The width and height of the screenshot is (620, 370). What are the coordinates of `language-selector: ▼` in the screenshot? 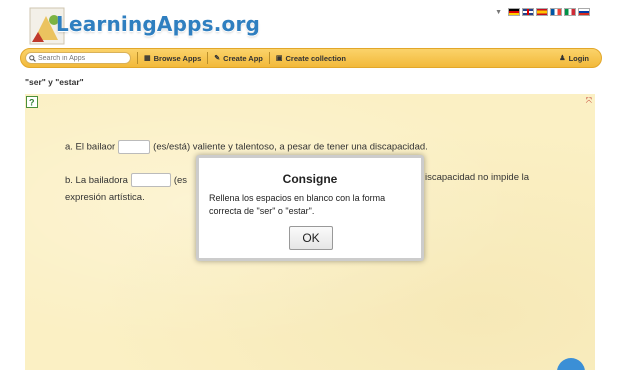 It's located at (542, 12).